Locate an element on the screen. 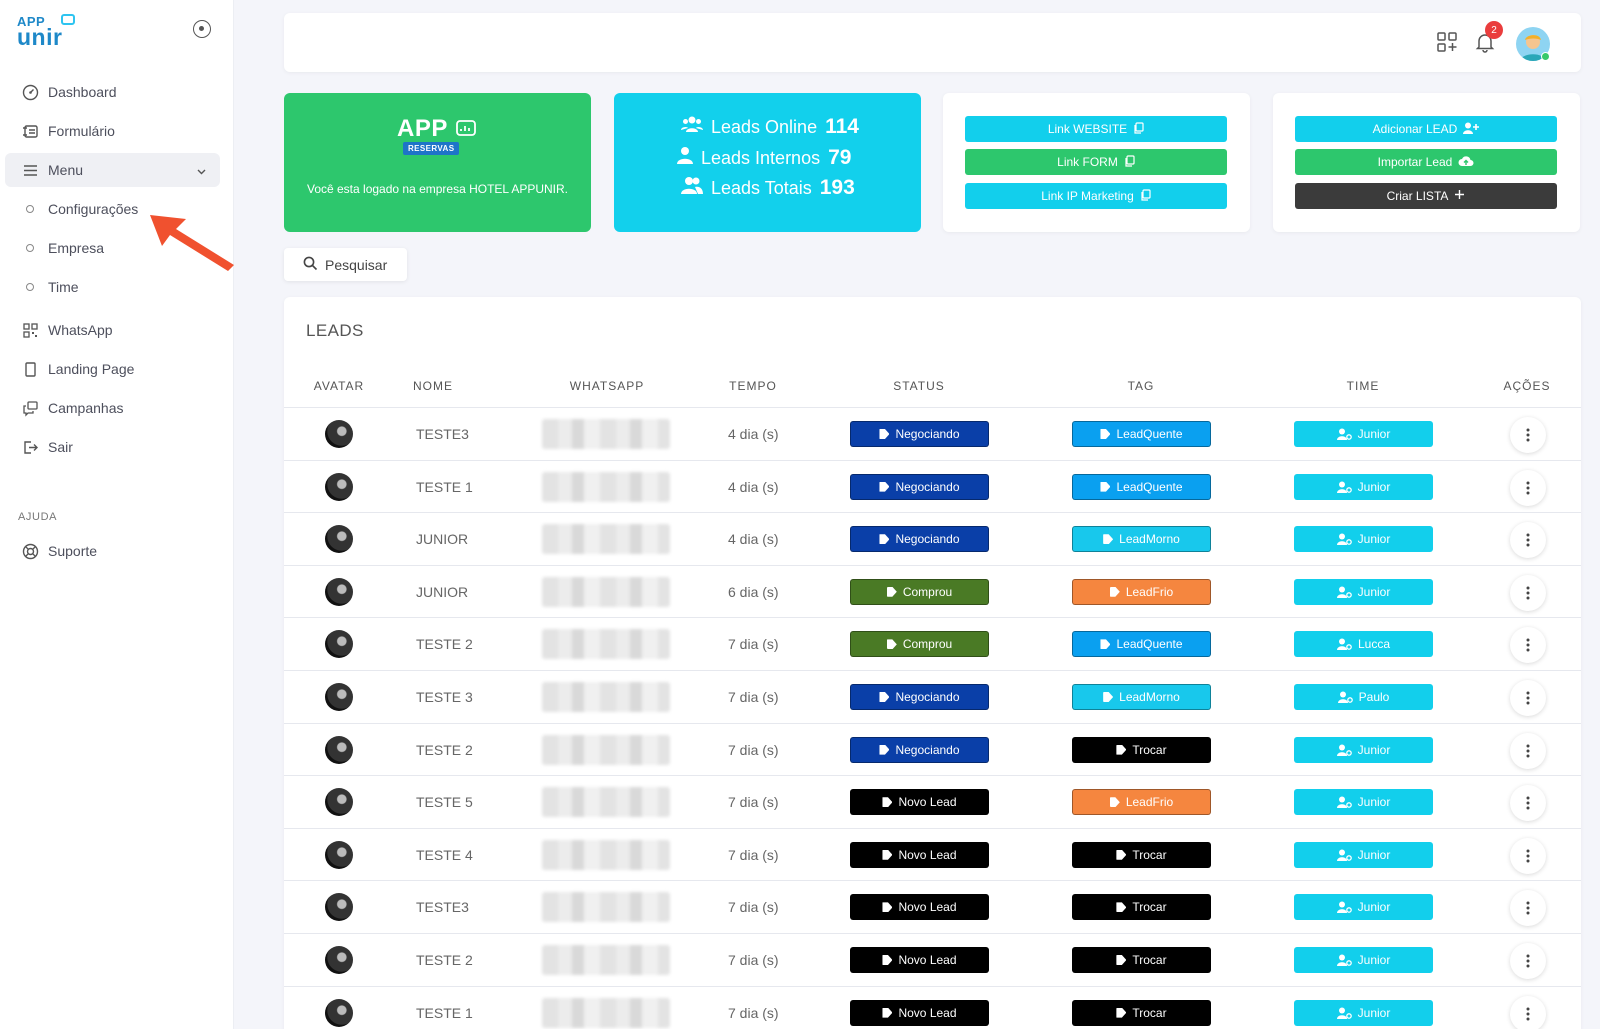 This screenshot has height=1029, width=1600. table-row: TESTE 2 7 dia (s) Comprou LeadQuente Lucca is located at coordinates (932, 643).